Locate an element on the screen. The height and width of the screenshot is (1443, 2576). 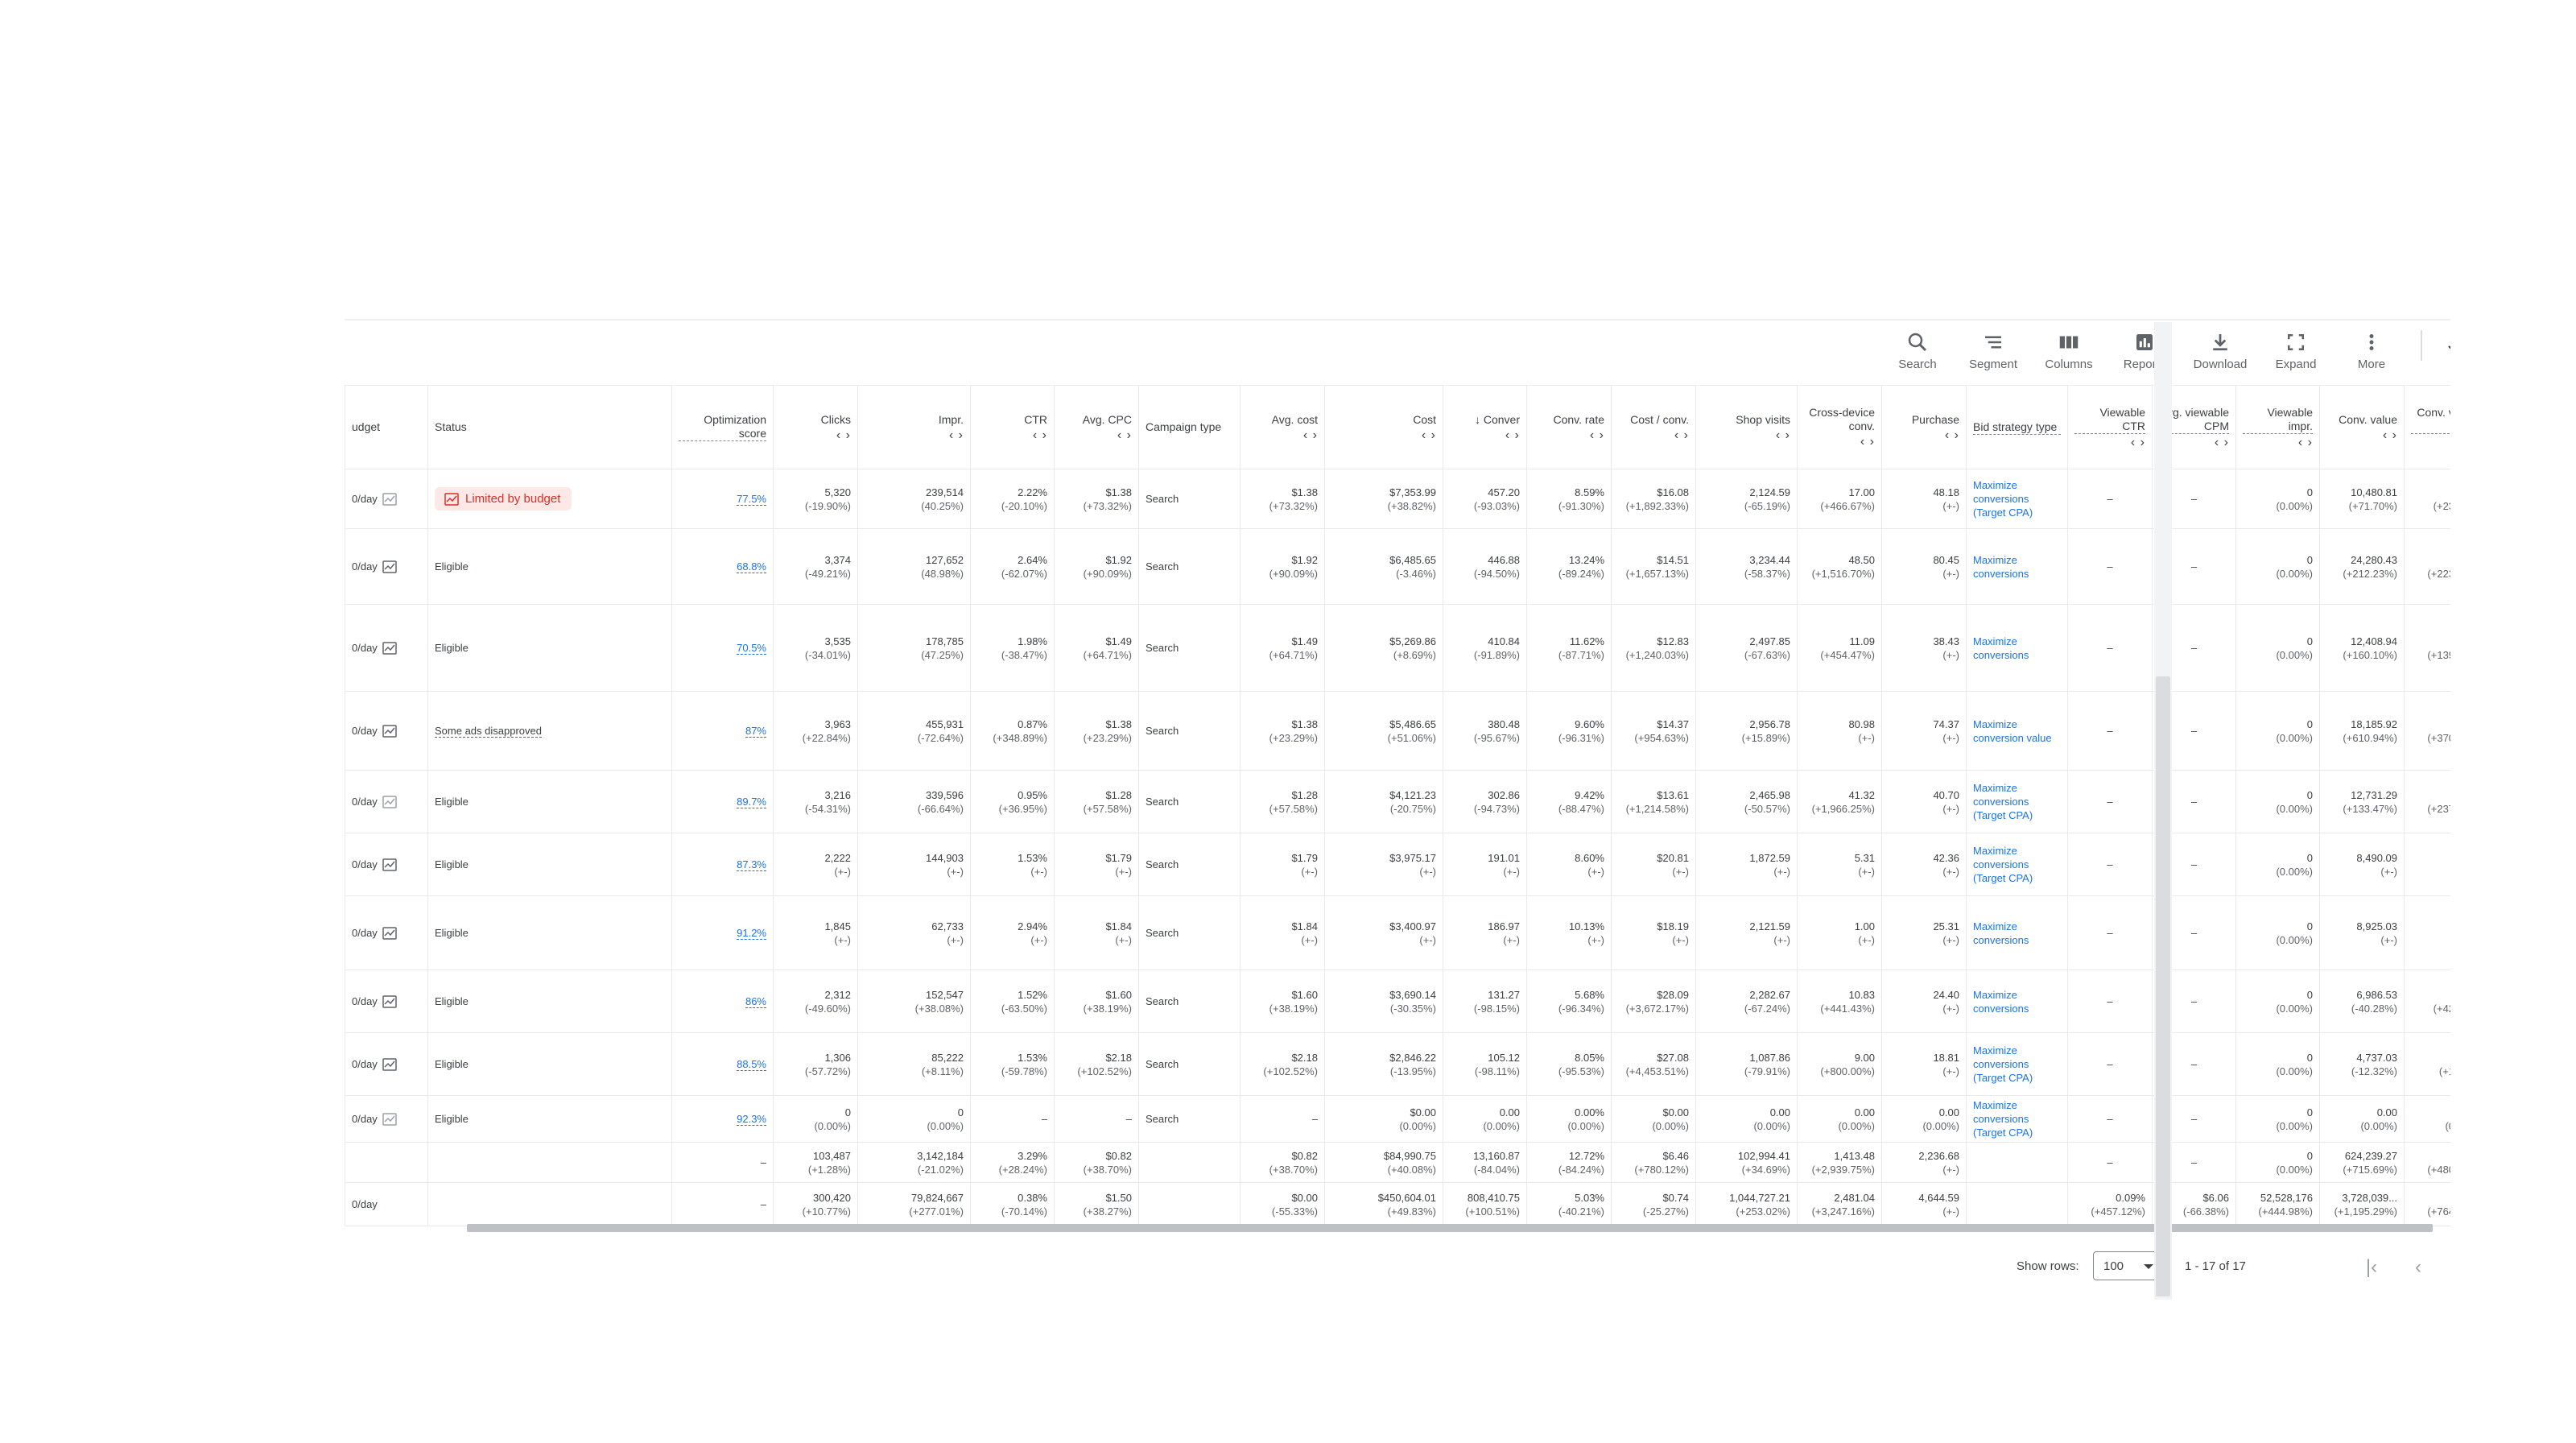
col-shop-visits: Shop visits ‹ › is located at coordinates (1746, 427).